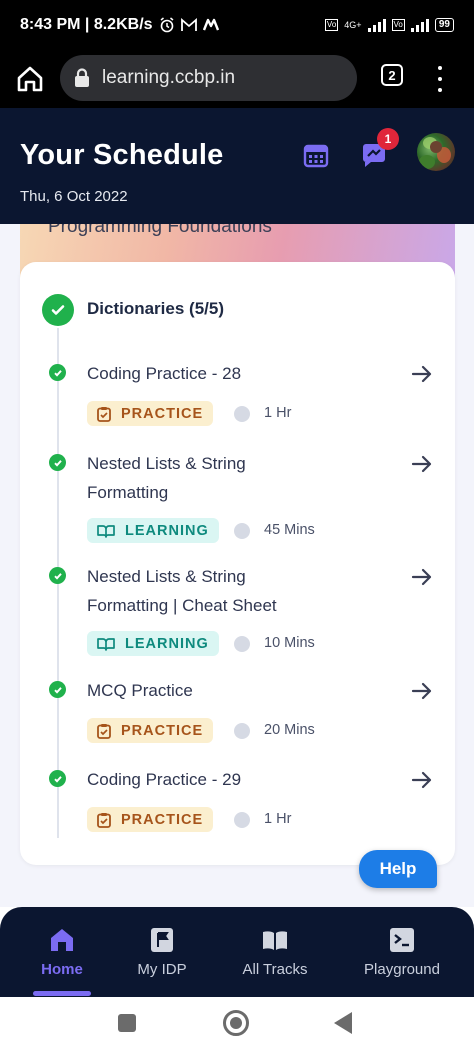 The width and height of the screenshot is (474, 1053). I want to click on system-home-button, so click(236, 1023).